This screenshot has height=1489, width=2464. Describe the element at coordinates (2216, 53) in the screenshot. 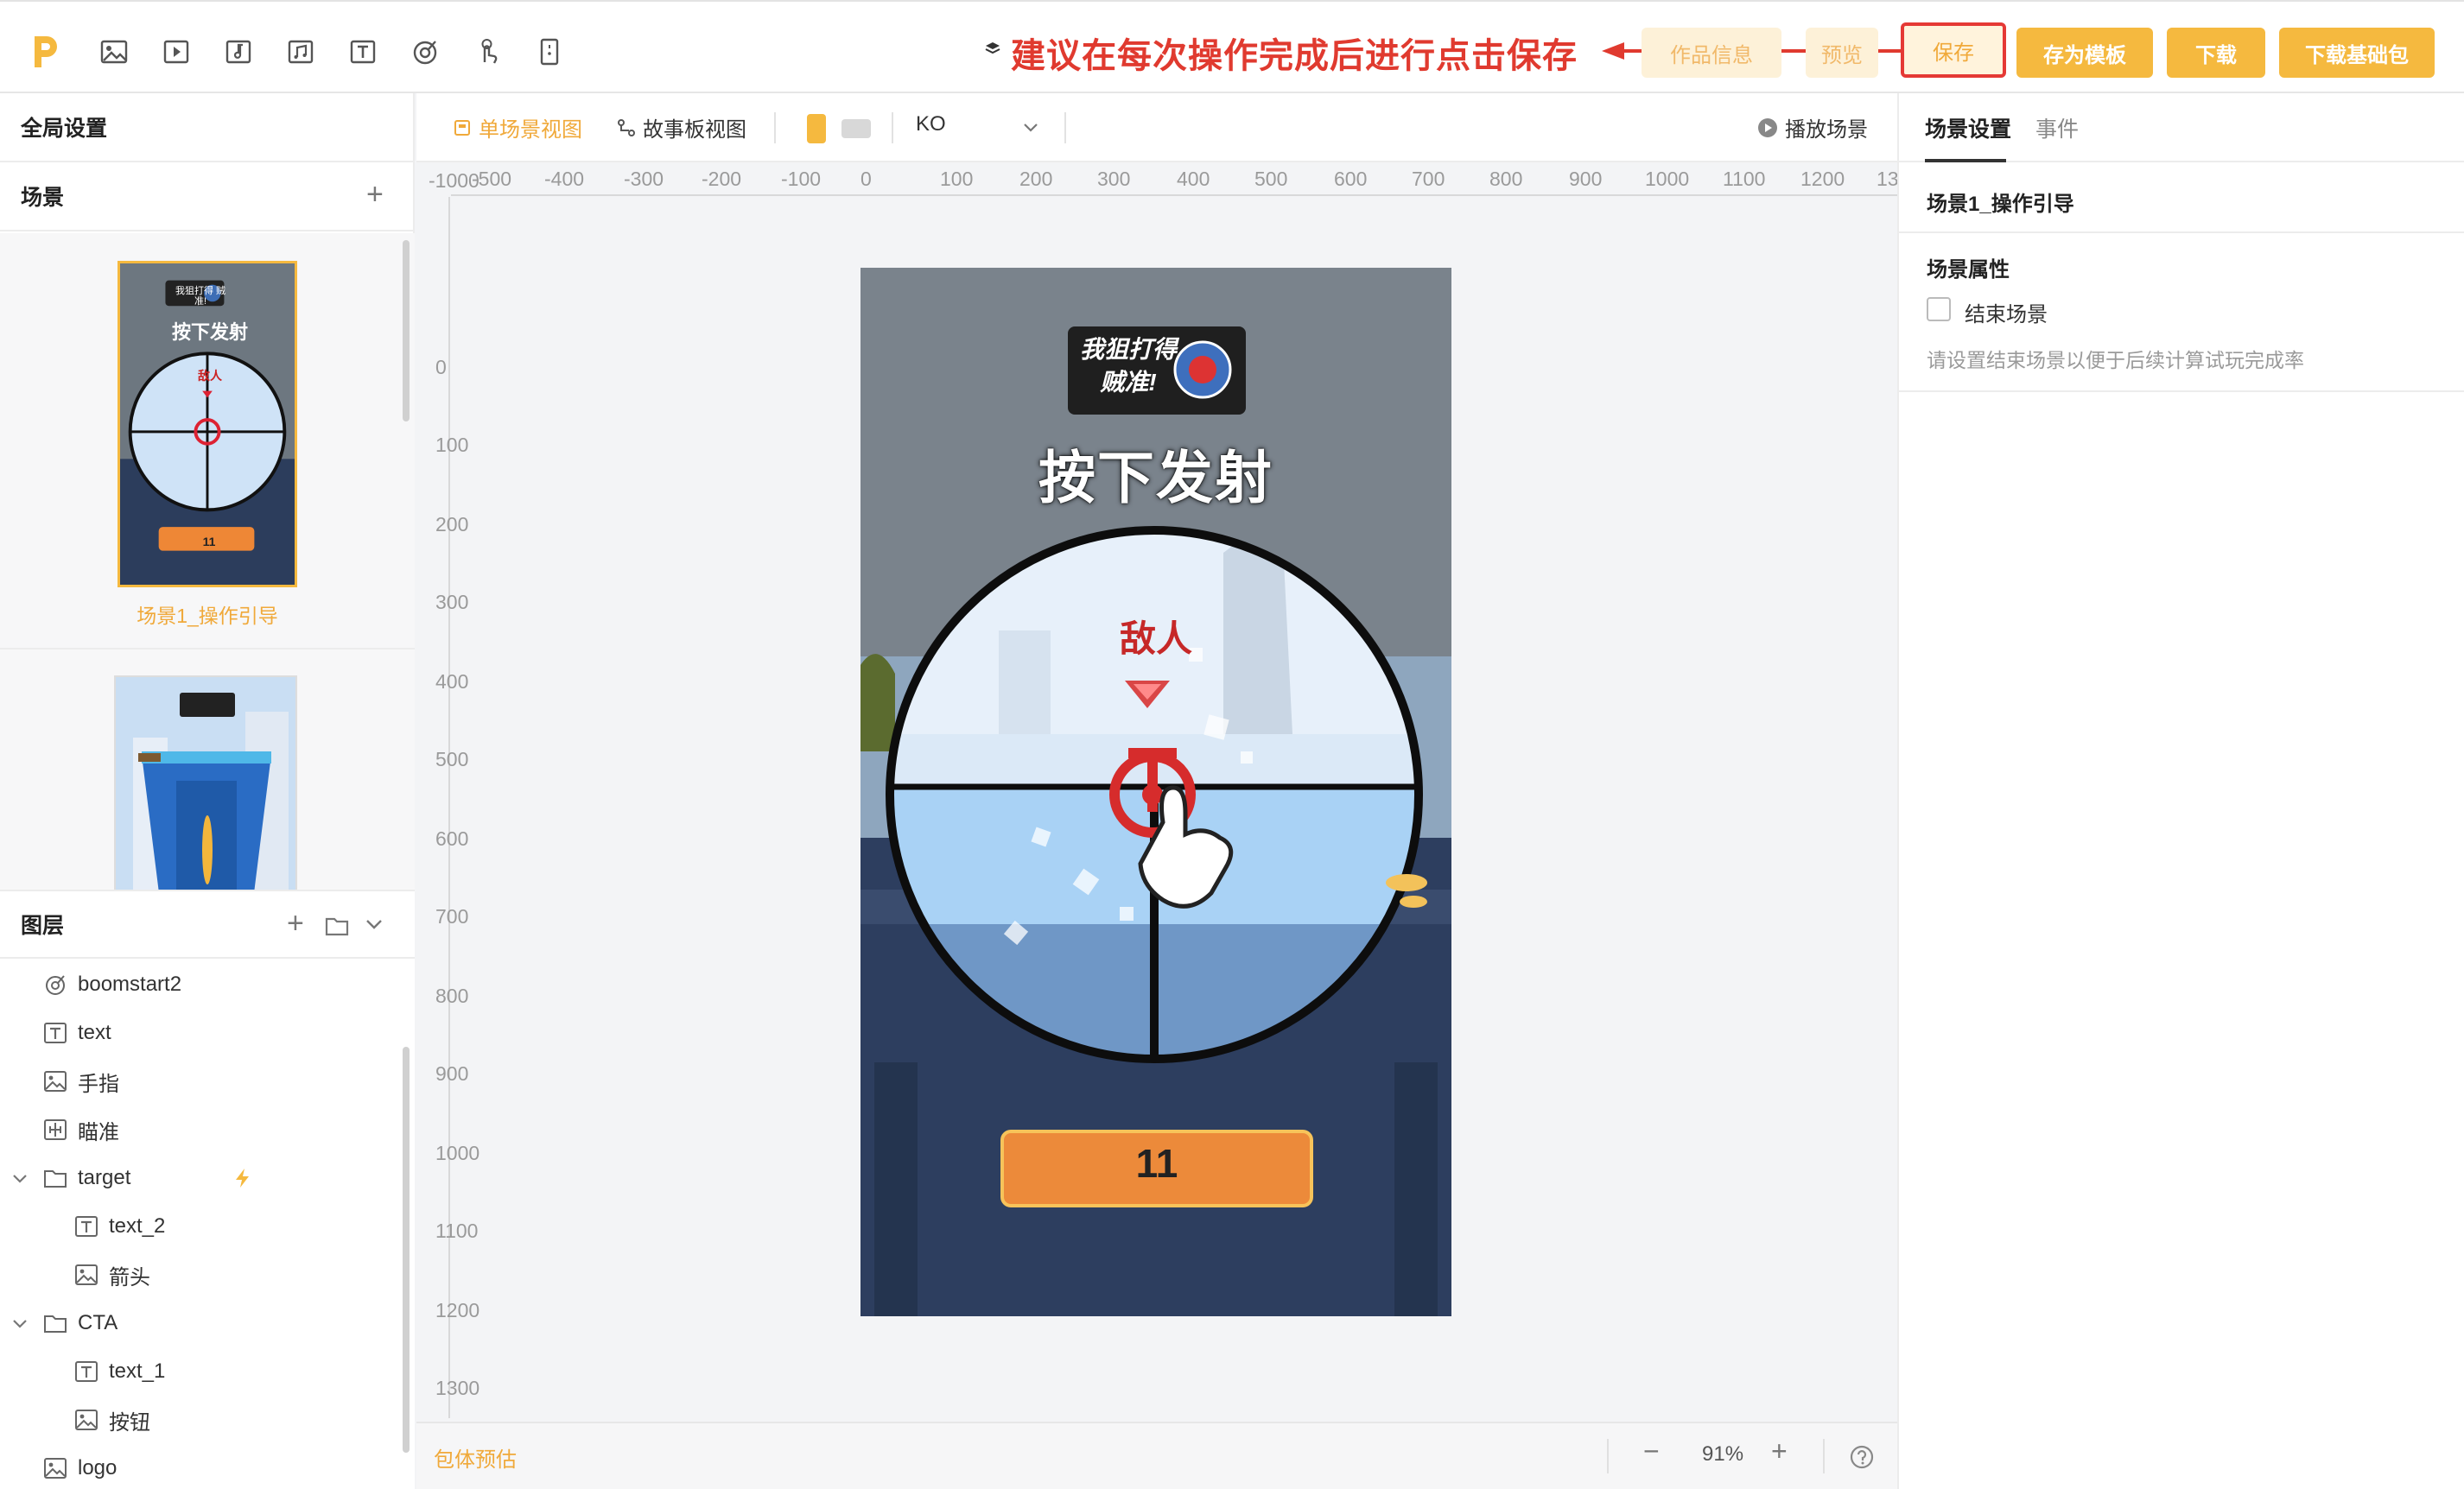

I see `download-button: 下载` at that location.